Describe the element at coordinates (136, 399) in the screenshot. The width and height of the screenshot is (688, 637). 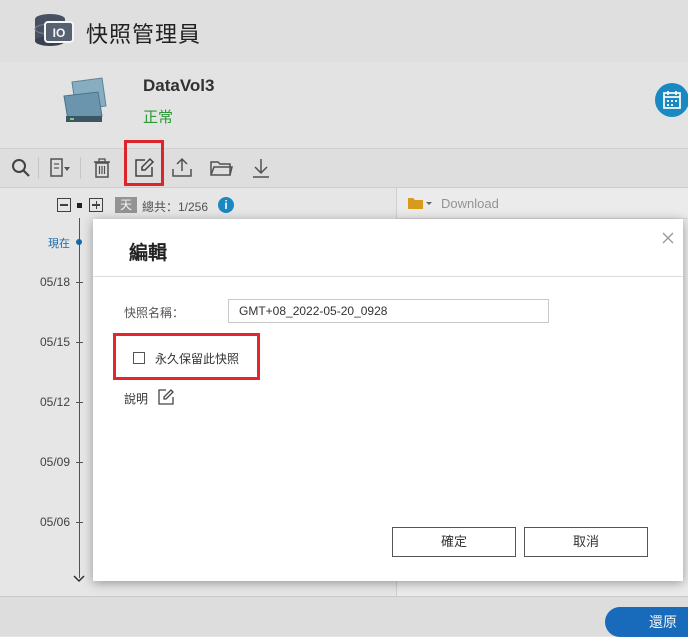
I see `description-label: 說明` at that location.